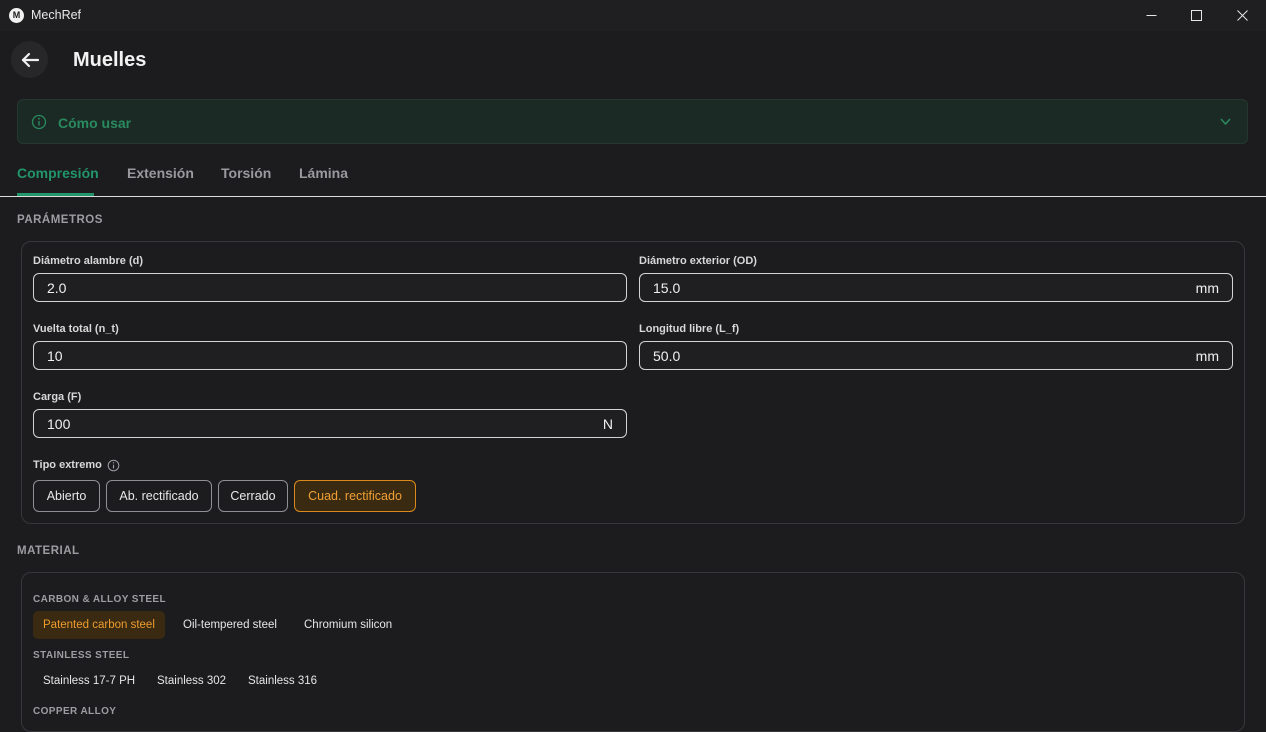 This screenshot has width=1266, height=732. Describe the element at coordinates (253, 496) in the screenshot. I see `end-type-closed-button: Cerrado` at that location.